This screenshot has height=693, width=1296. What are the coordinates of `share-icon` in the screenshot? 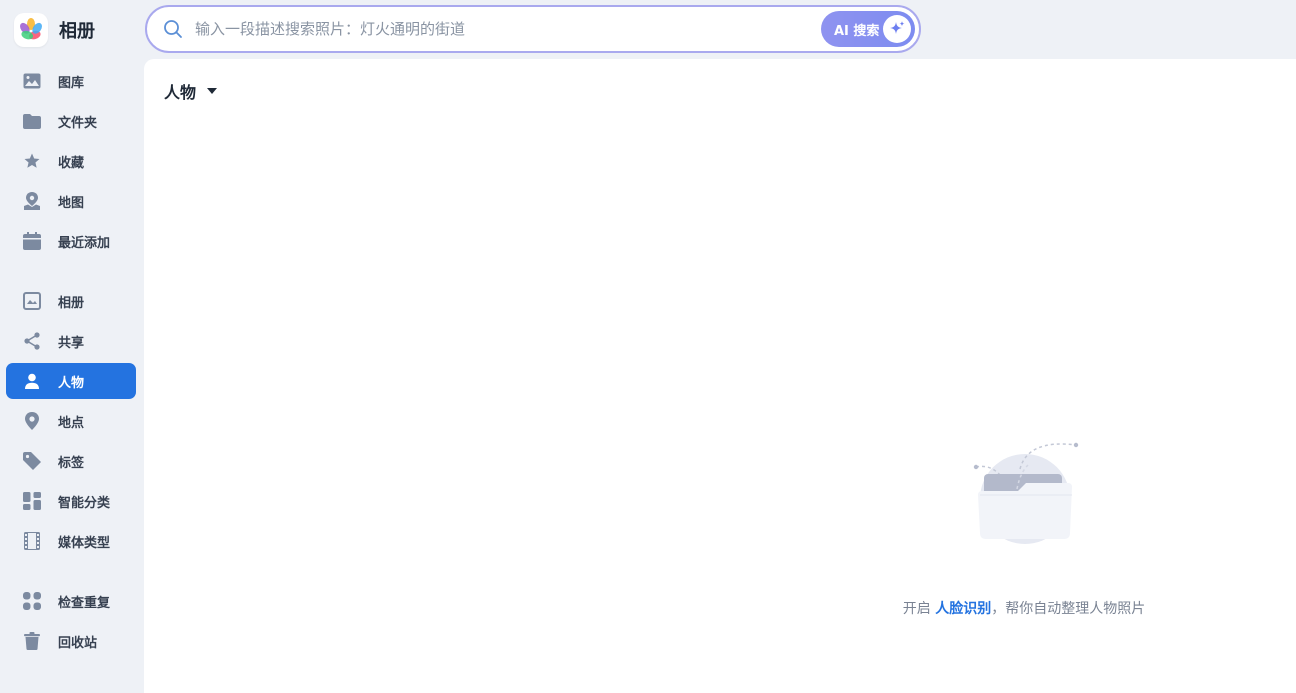 It's located at (32, 341).